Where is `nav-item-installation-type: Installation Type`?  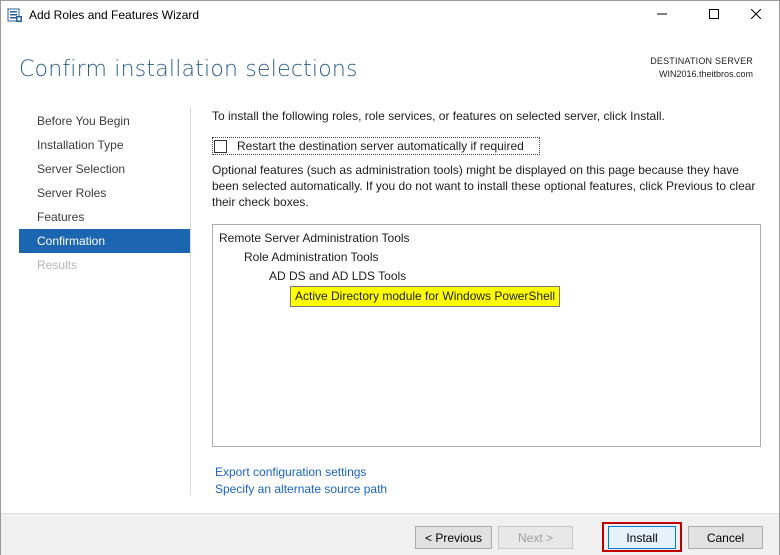 nav-item-installation-type: Installation Type is located at coordinates (104, 145).